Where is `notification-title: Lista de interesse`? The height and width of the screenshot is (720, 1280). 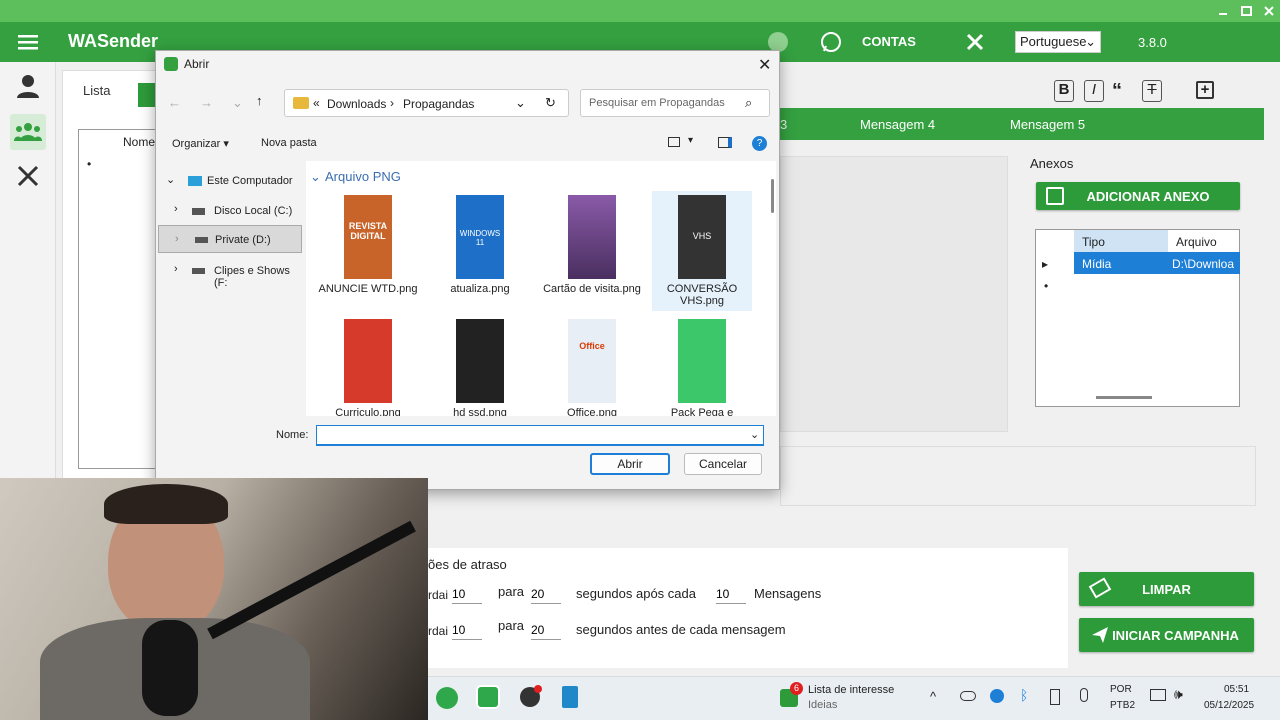 notification-title: Lista de interesse is located at coordinates (851, 690).